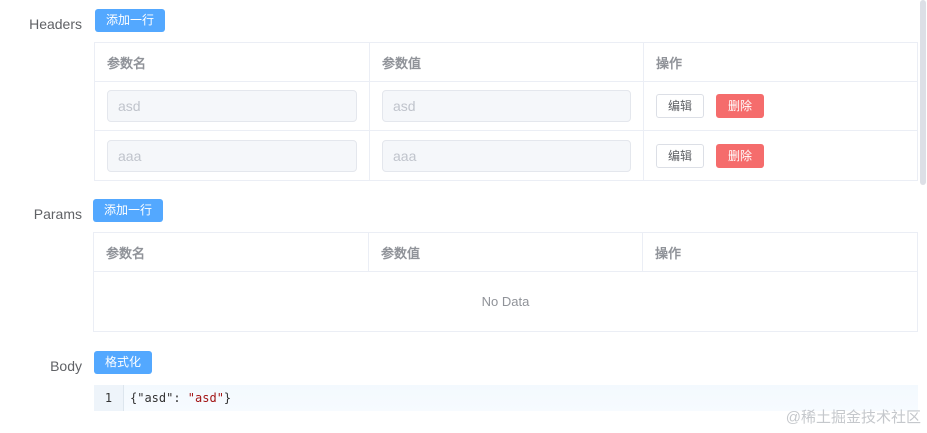 The width and height of the screenshot is (927, 433). I want to click on watermark: @稀土掘金技术社区, so click(853, 417).